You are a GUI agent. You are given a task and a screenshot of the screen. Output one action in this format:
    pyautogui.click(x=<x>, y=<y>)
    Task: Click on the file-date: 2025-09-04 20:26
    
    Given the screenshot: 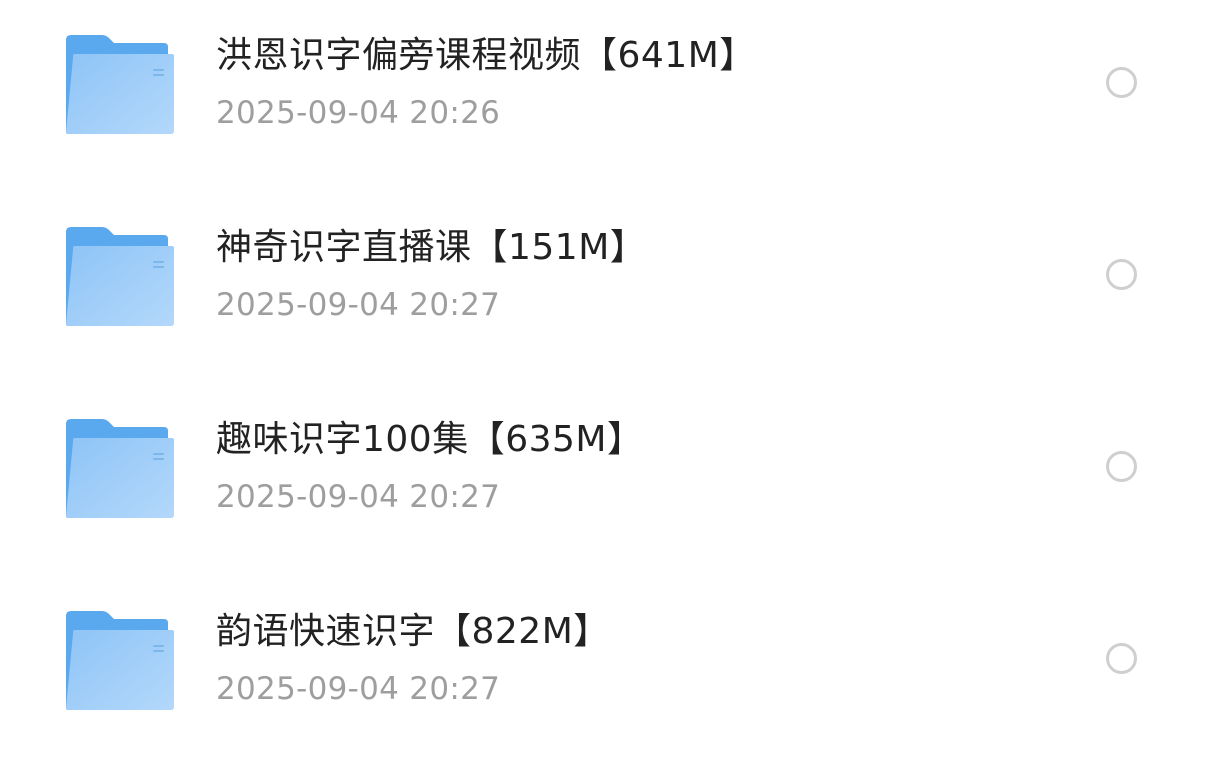 What is the action you would take?
    pyautogui.click(x=358, y=113)
    